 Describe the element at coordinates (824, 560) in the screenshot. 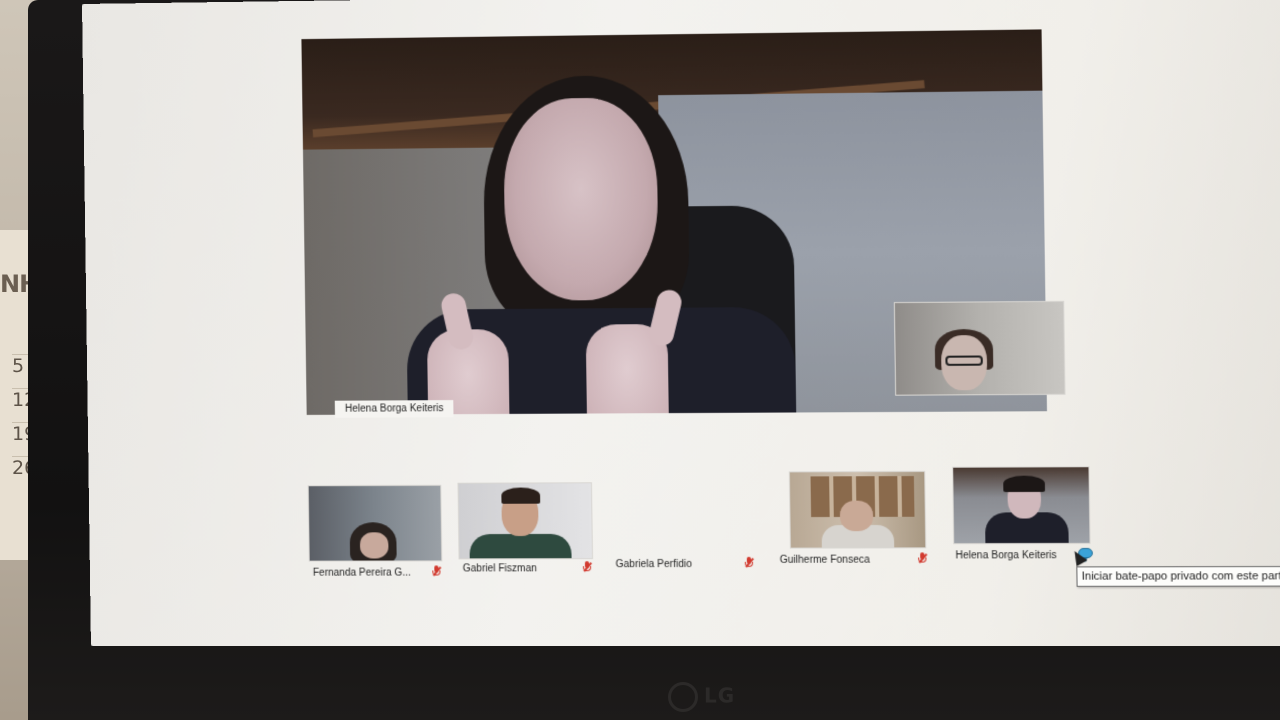

I see `participant-name: Guilherme Fonseca` at that location.